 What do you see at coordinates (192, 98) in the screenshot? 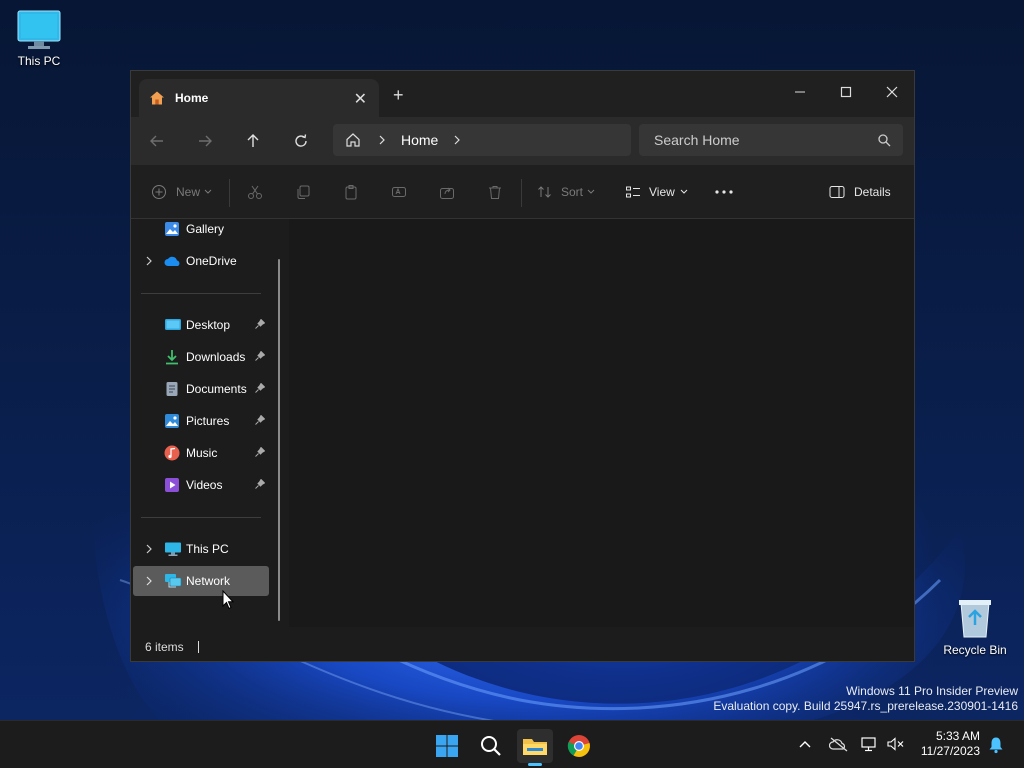
I see `tab-label: Home` at bounding box center [192, 98].